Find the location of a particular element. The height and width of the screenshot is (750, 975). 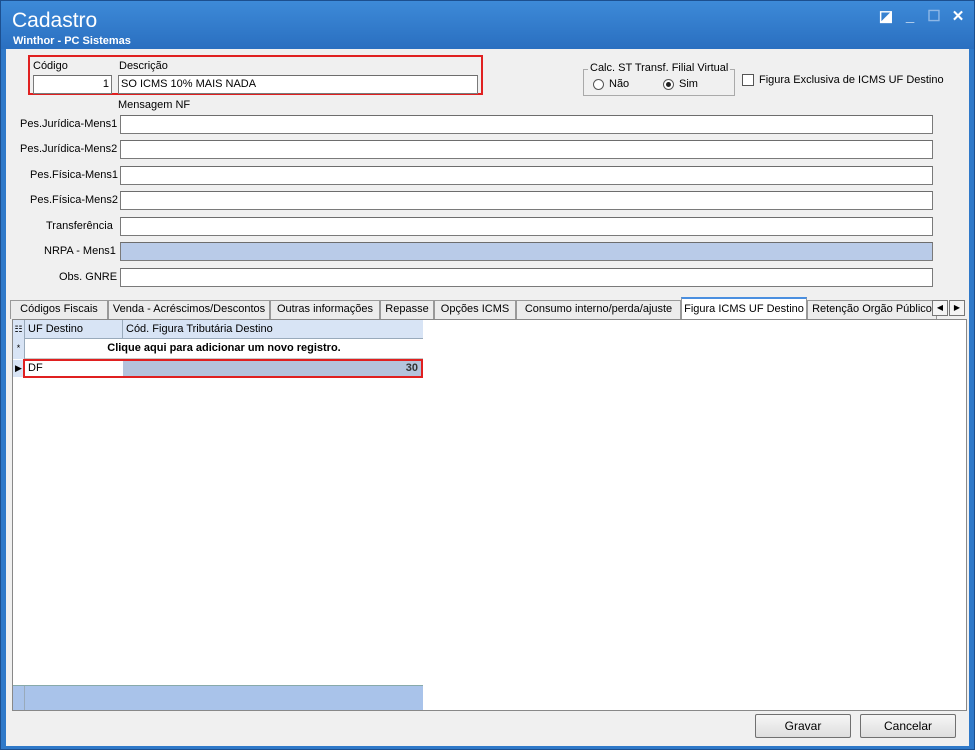

field-input-pf-mens1 is located at coordinates (526, 175).